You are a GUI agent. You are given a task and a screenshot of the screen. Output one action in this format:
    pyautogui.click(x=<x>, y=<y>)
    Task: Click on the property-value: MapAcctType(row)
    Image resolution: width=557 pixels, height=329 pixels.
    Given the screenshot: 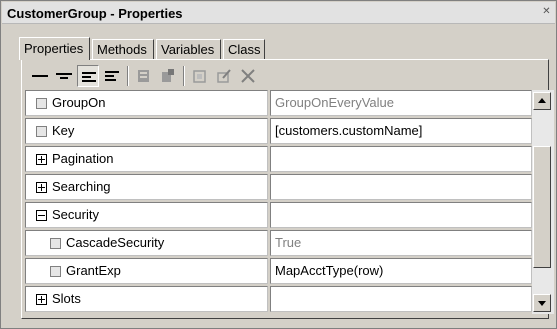 What is the action you would take?
    pyautogui.click(x=401, y=271)
    